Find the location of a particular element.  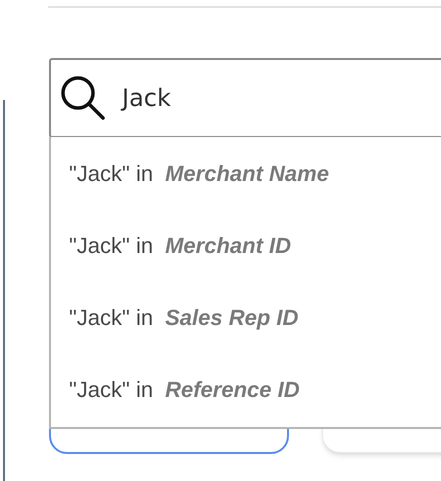

search-field: Jack is located at coordinates (245, 98).